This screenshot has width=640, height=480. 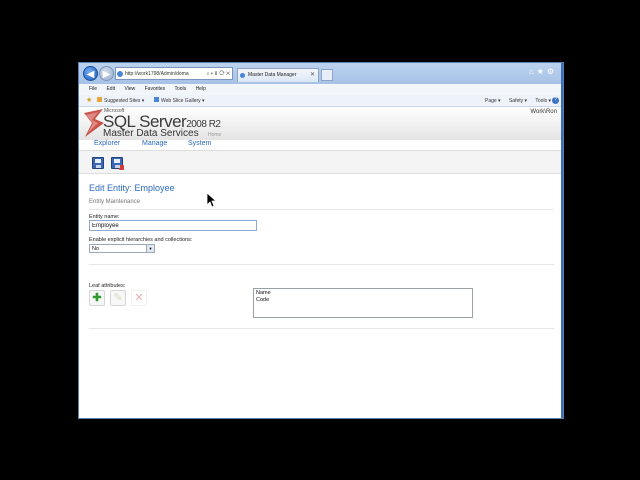 I want to click on entity-toolbar, so click(x=321, y=162).